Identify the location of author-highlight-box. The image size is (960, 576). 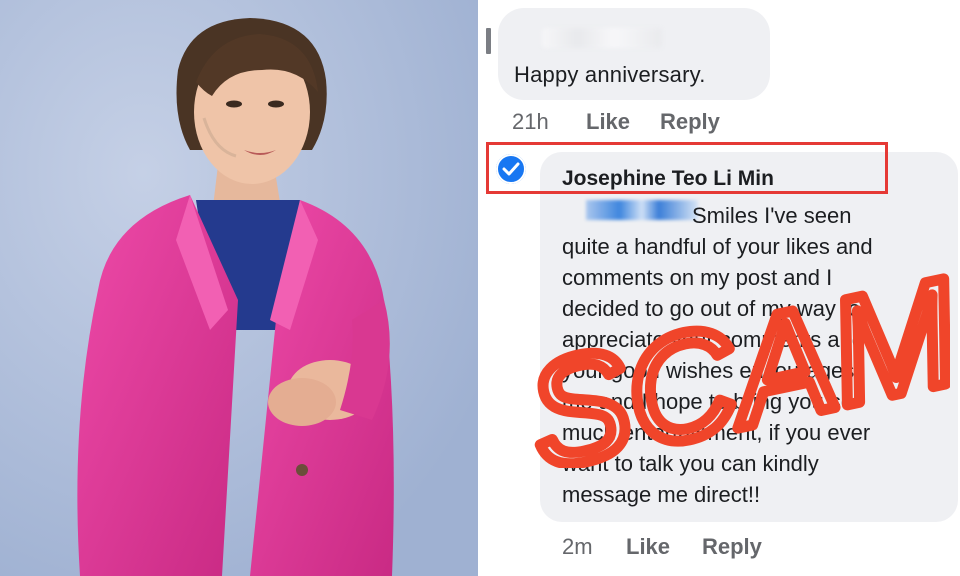
(687, 168).